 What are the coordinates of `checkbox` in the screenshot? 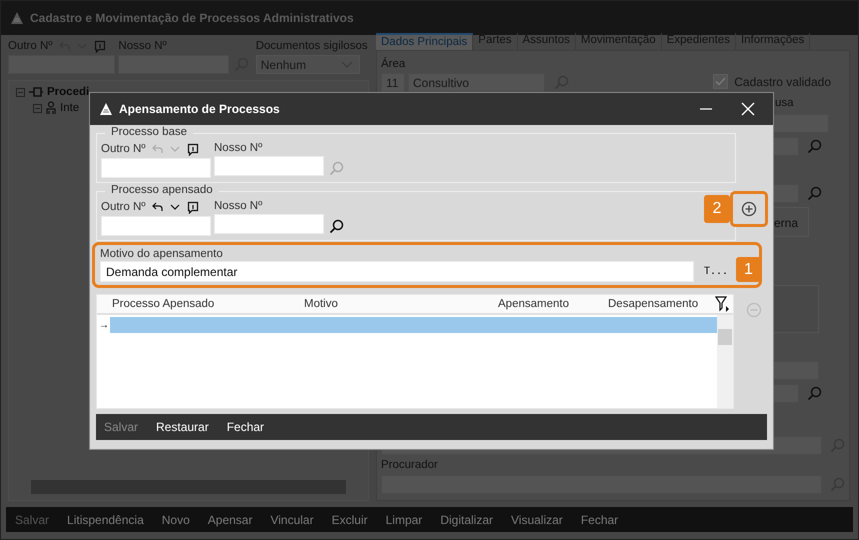 It's located at (720, 81).